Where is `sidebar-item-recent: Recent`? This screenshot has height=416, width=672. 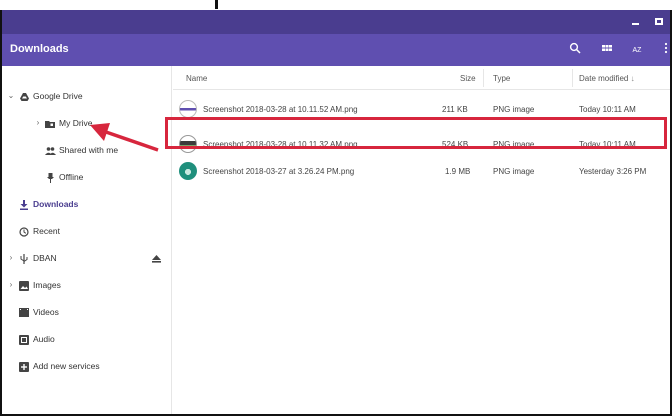 sidebar-item-recent: Recent is located at coordinates (87, 231).